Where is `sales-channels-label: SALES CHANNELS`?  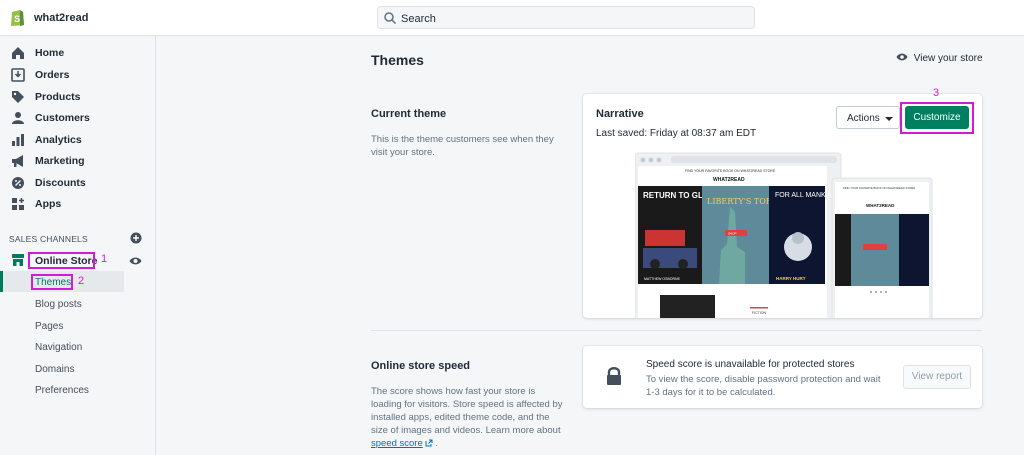
sales-channels-label: SALES CHANNELS is located at coordinates (48, 239).